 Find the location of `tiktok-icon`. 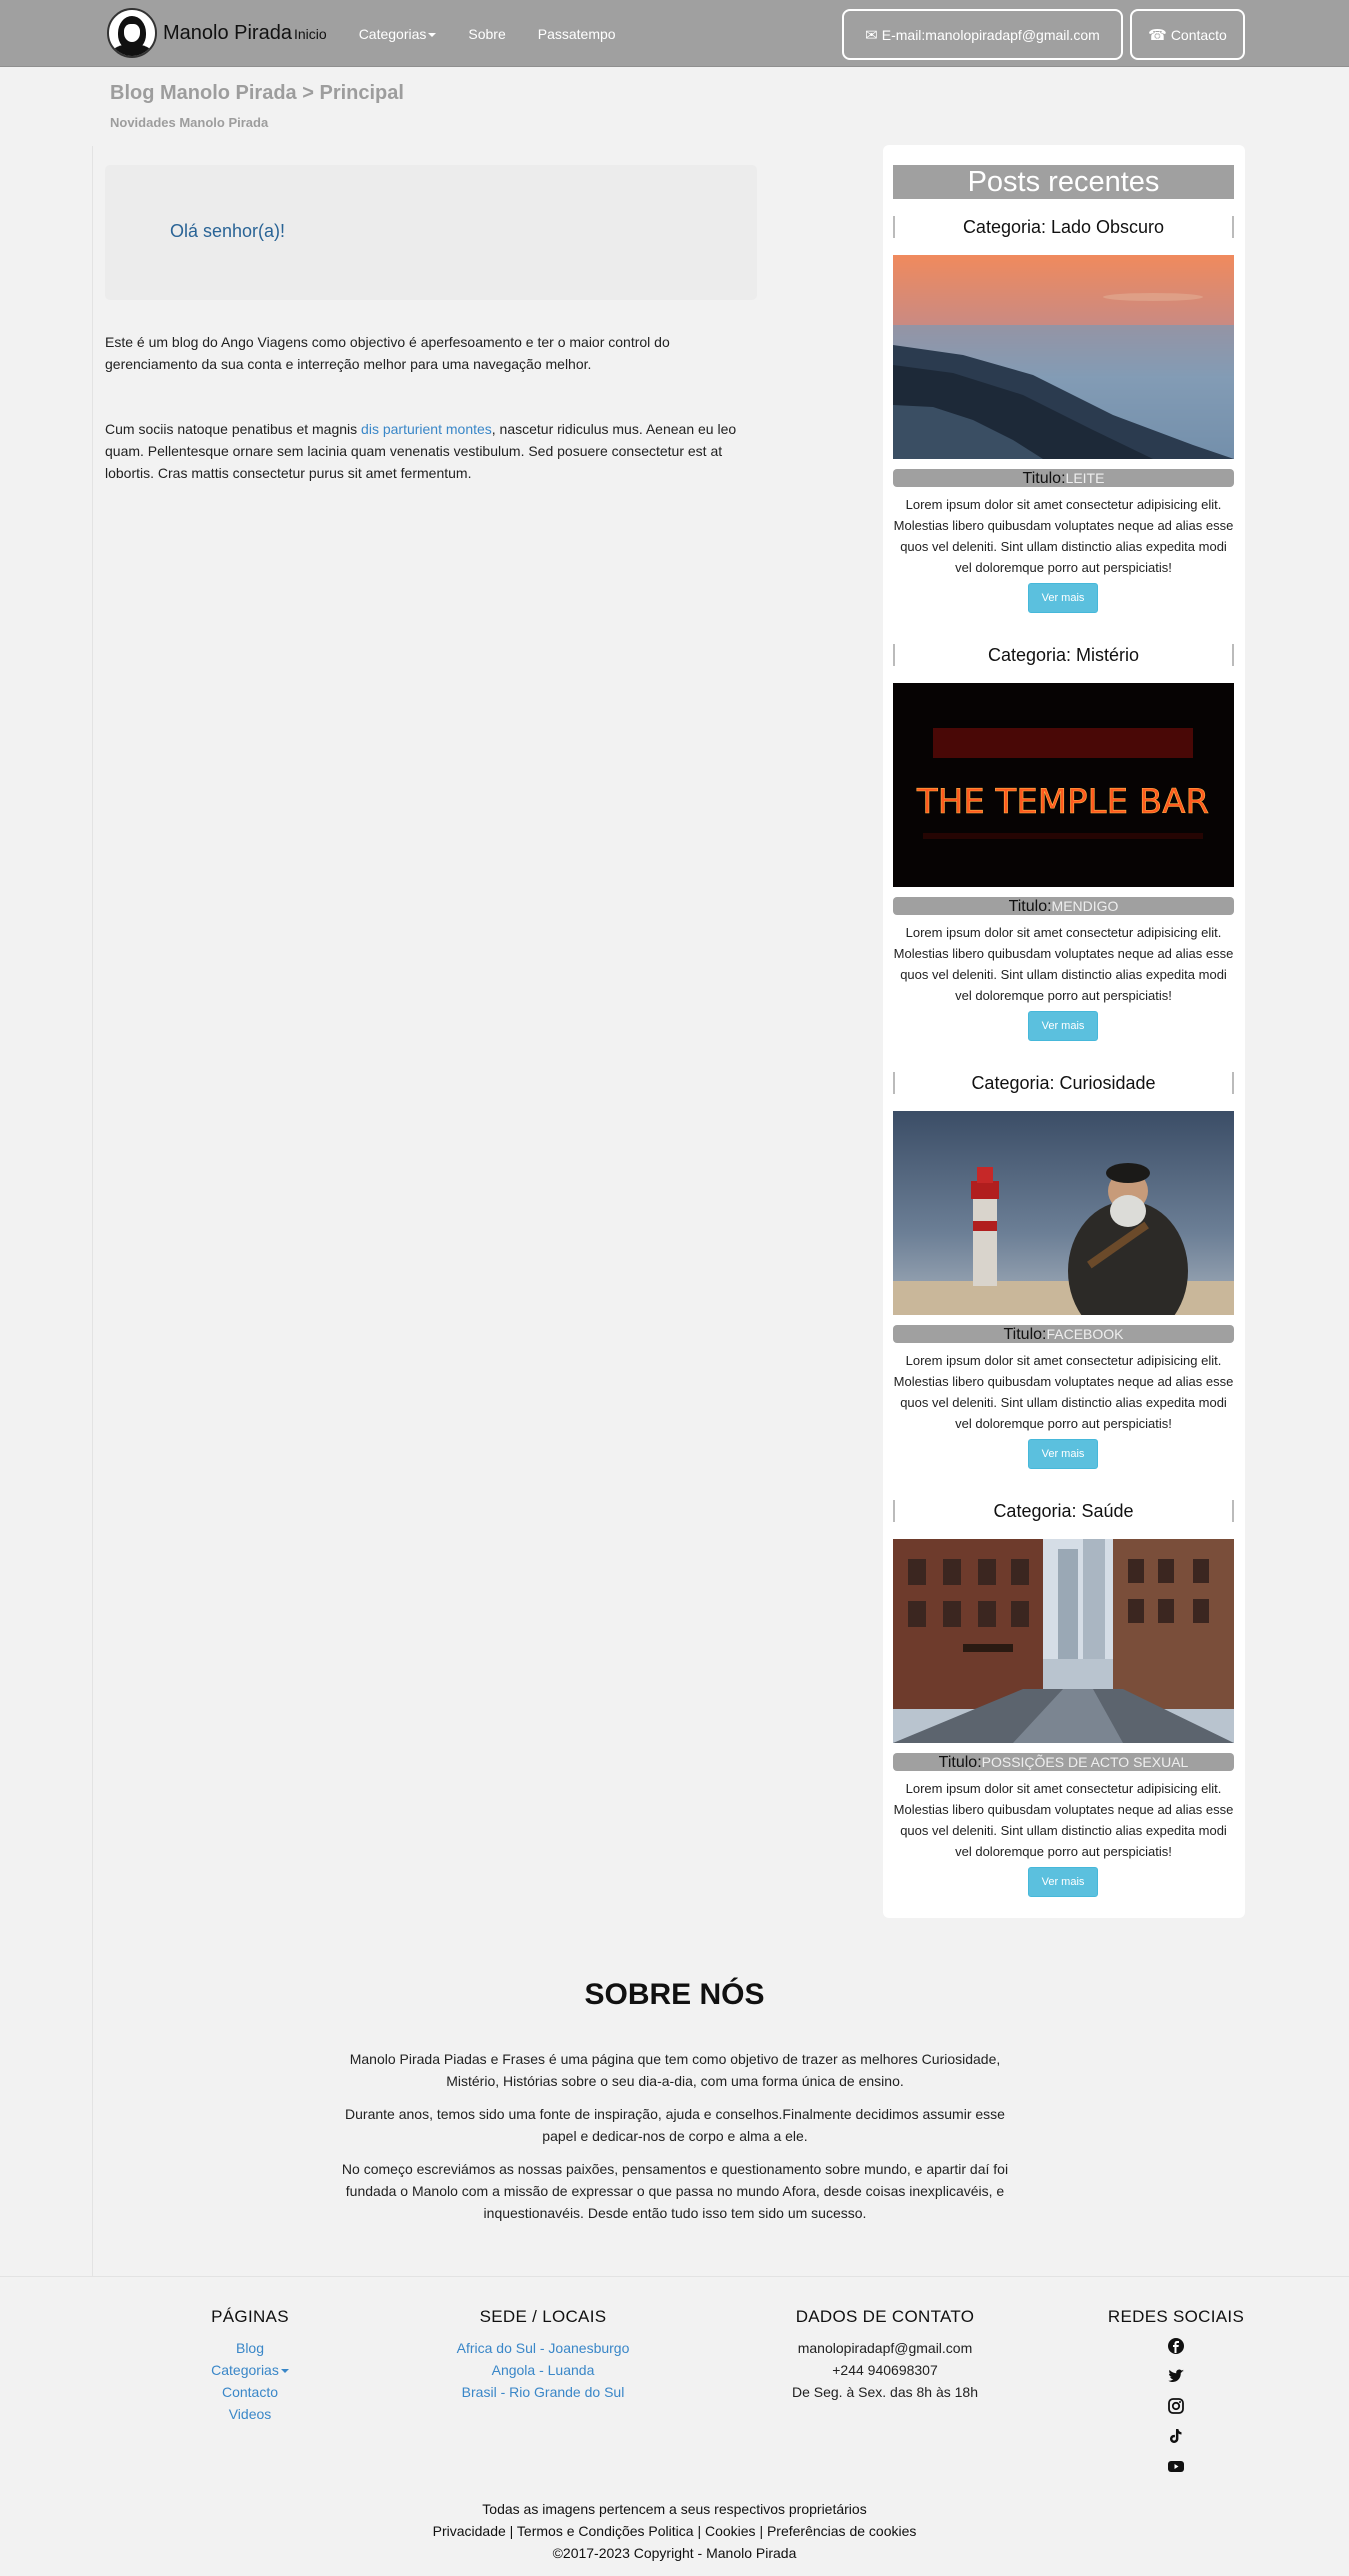

tiktok-icon is located at coordinates (1176, 2437).